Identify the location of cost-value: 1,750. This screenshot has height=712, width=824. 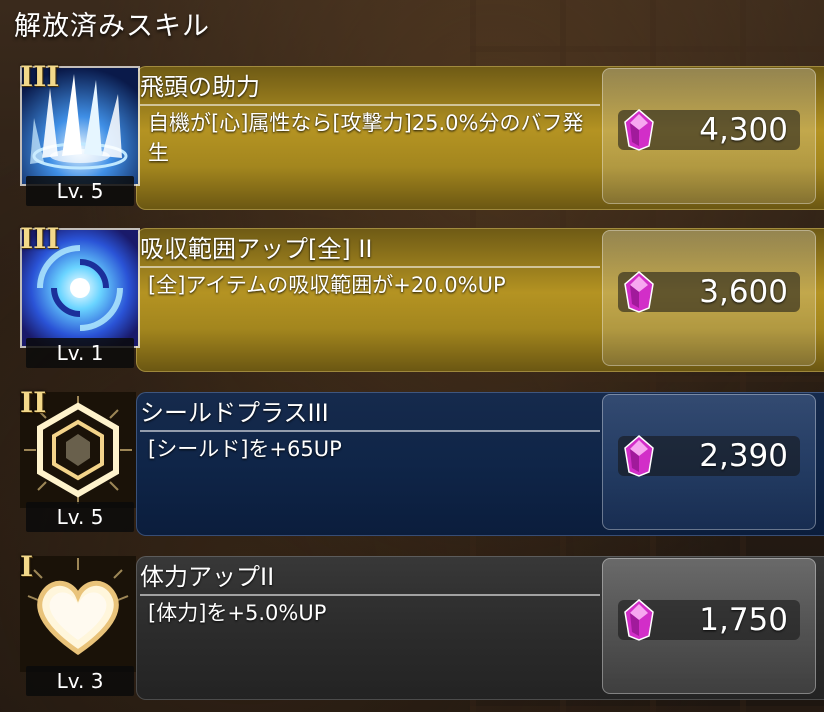
(743, 620).